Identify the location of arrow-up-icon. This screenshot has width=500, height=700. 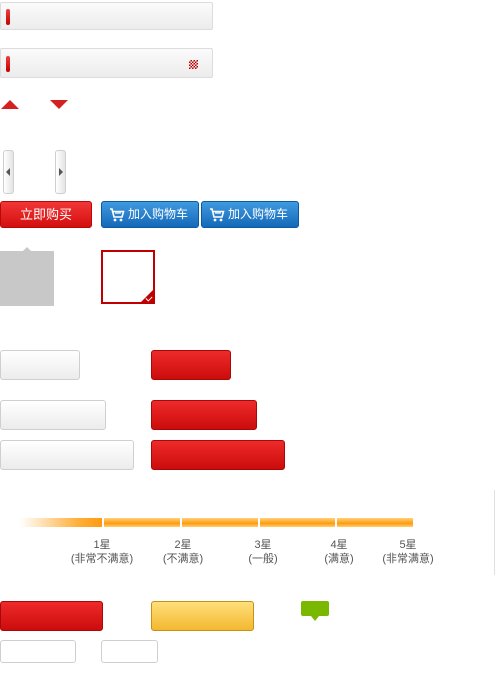
(10, 104).